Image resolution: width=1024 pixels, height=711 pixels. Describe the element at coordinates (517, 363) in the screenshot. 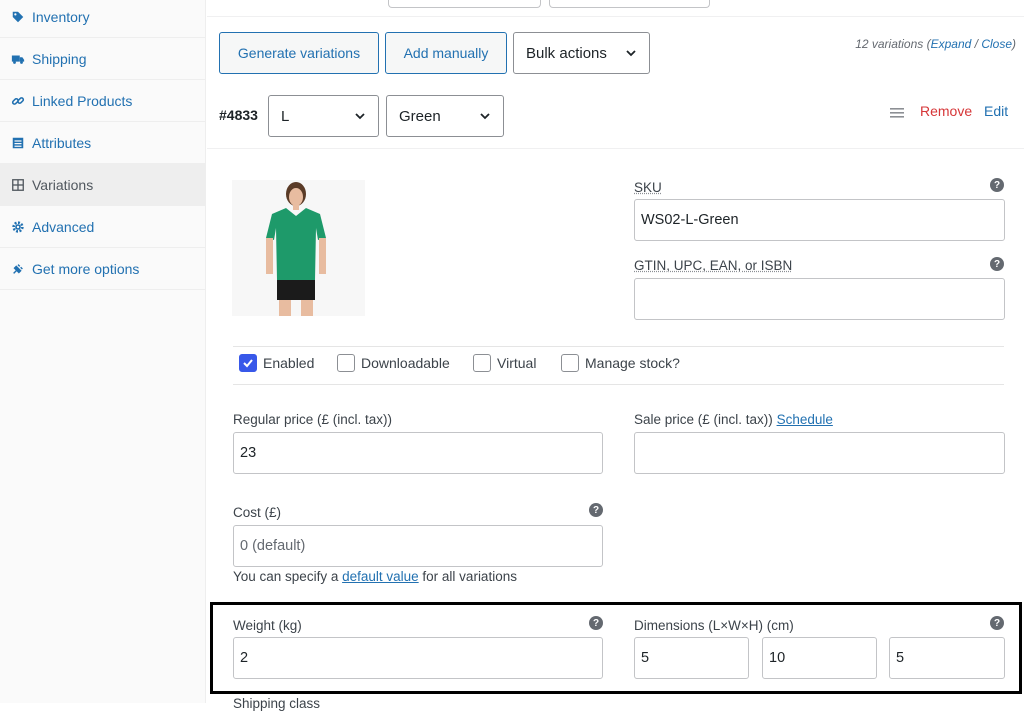

I see `virtual-label: Virtual` at that location.